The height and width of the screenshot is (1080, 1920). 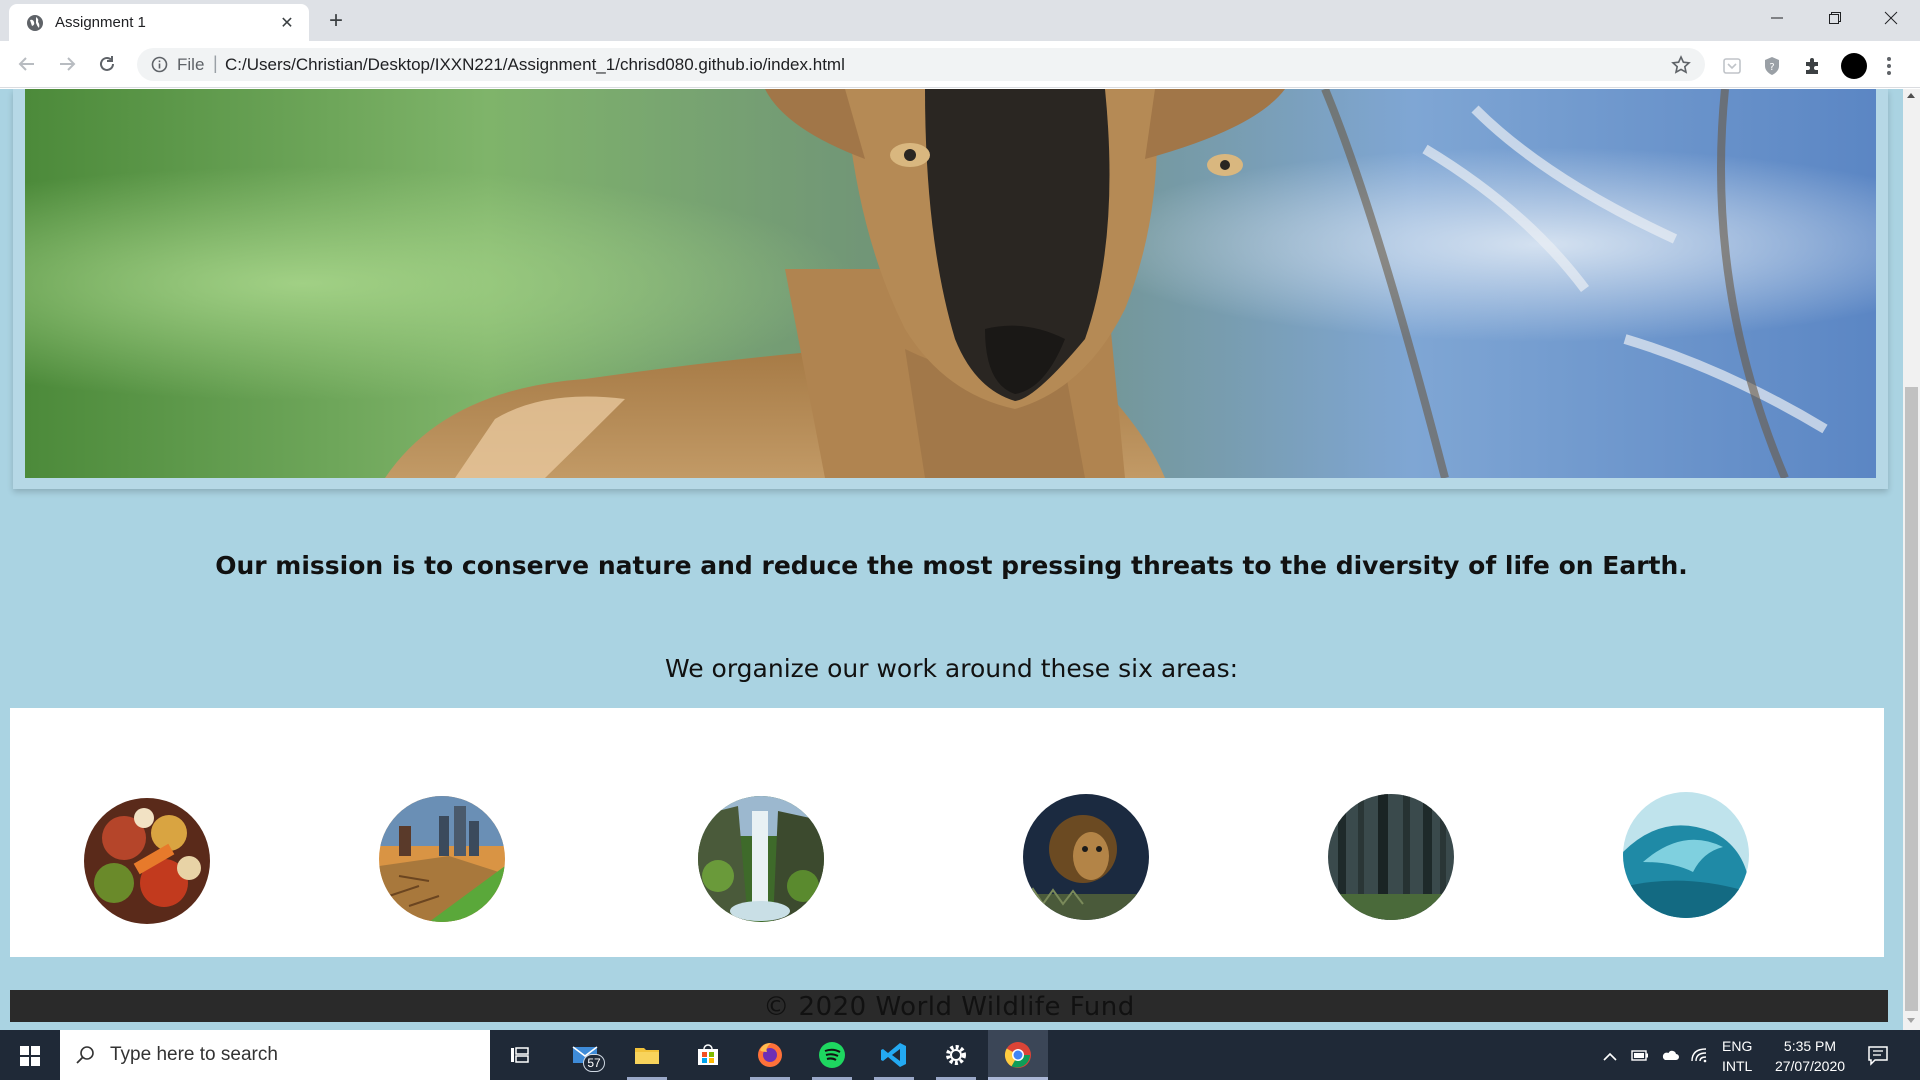 What do you see at coordinates (85, 1055) in the screenshot?
I see `search-icon` at bounding box center [85, 1055].